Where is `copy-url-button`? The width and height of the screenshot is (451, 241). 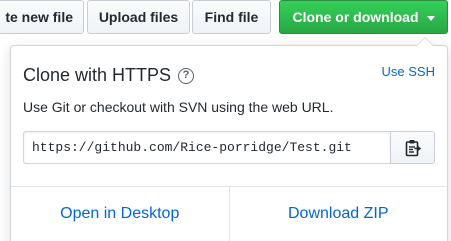 copy-url-button is located at coordinates (412, 147).